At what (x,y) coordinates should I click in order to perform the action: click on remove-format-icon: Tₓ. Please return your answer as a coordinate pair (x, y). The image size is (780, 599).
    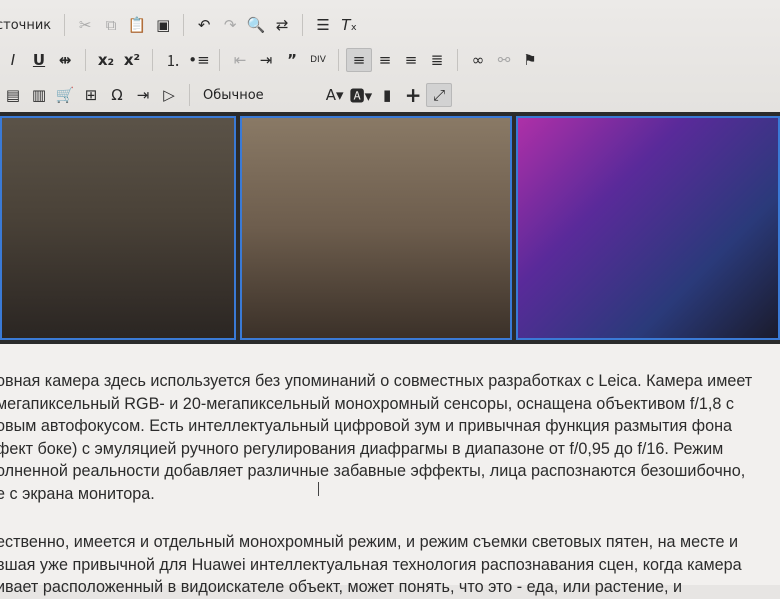
    Looking at the image, I should click on (349, 25).